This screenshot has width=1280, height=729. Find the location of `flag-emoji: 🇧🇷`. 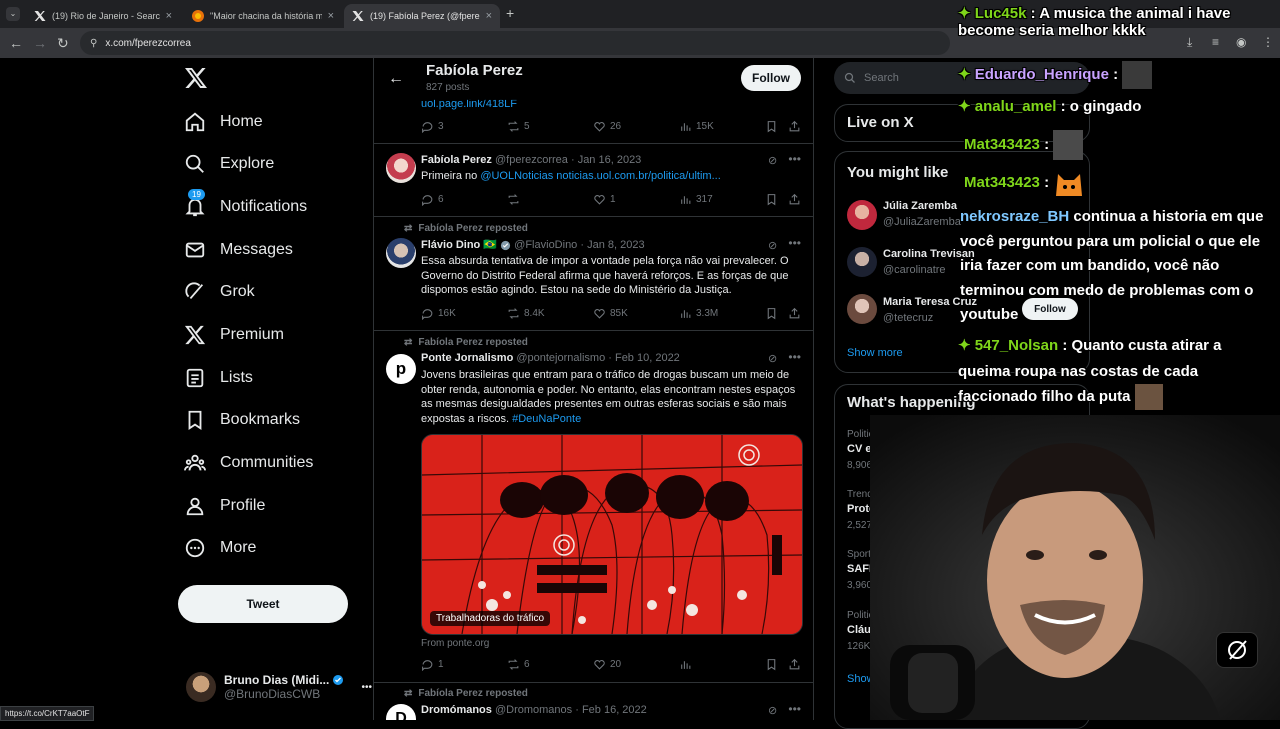

flag-emoji: 🇧🇷 is located at coordinates (490, 245).